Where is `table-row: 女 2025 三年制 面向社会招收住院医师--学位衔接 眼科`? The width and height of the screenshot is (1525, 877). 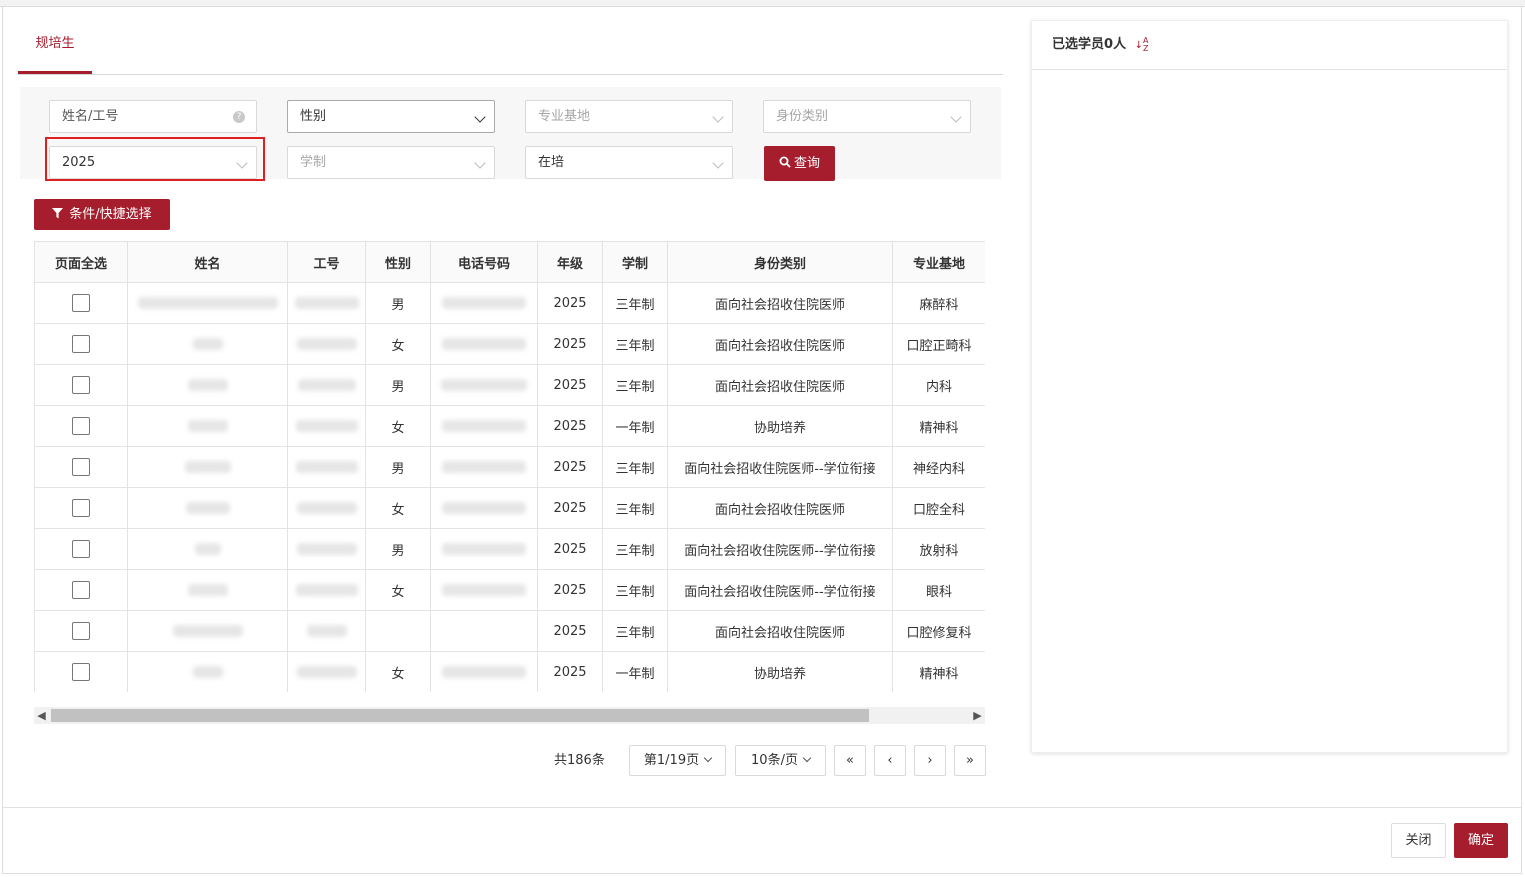 table-row: 女 2025 三年制 面向社会招收住院医师--学位衔接 眼科 is located at coordinates (509, 590).